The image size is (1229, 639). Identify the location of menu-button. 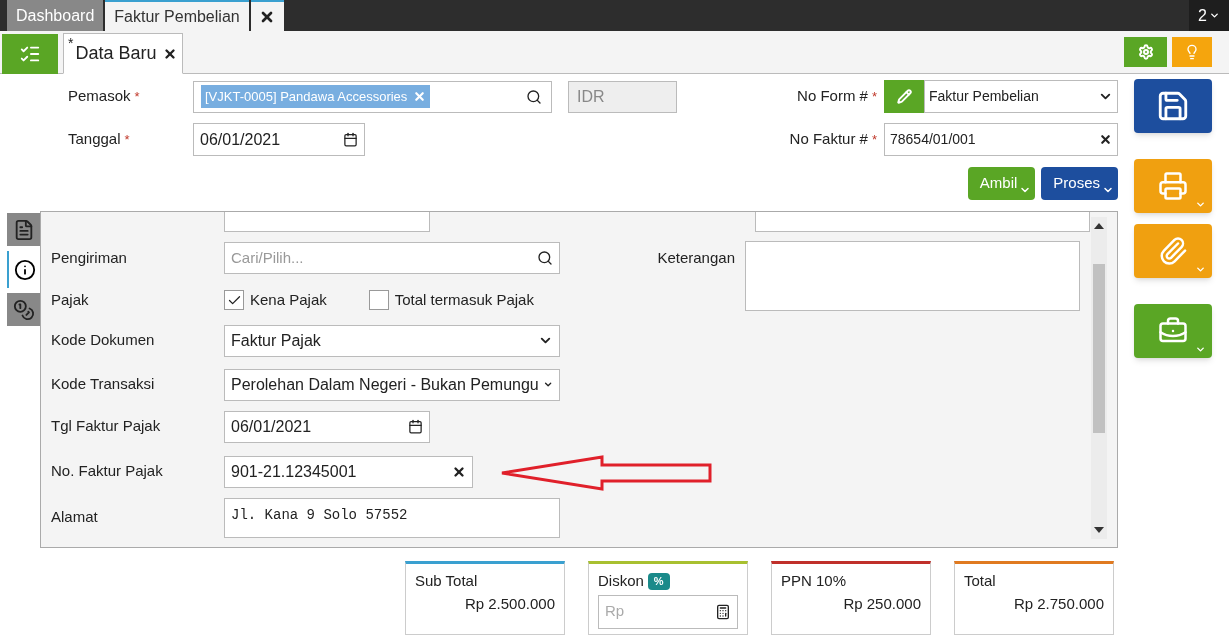
(30, 54).